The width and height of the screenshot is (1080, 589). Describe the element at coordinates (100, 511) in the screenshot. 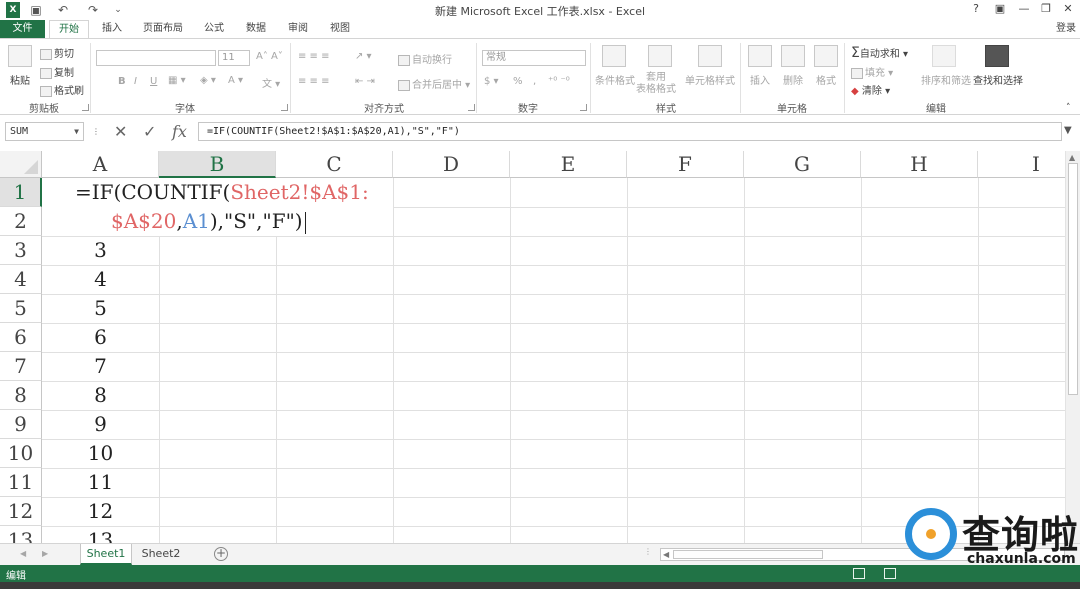

I see `cell-a12: 12` at that location.